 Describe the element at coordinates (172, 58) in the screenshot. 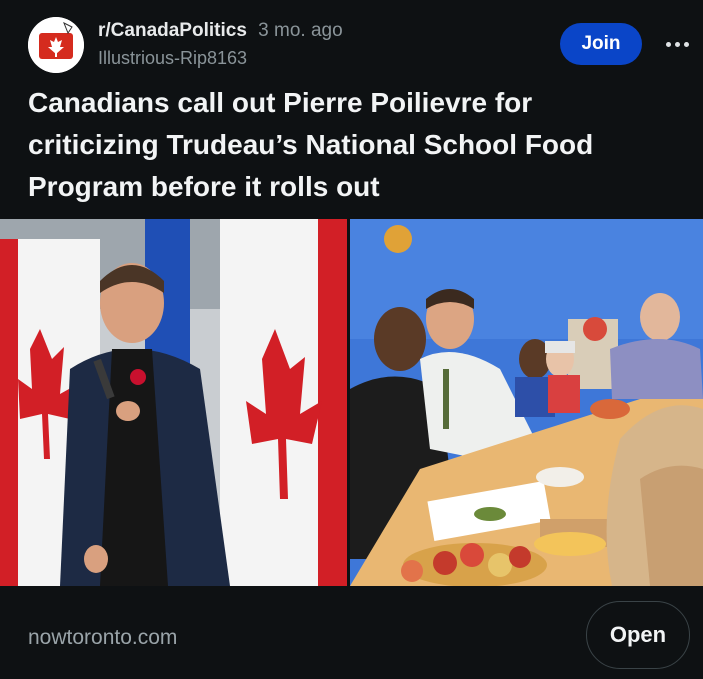

I see `post-author: Illustrious-Rip8163` at that location.